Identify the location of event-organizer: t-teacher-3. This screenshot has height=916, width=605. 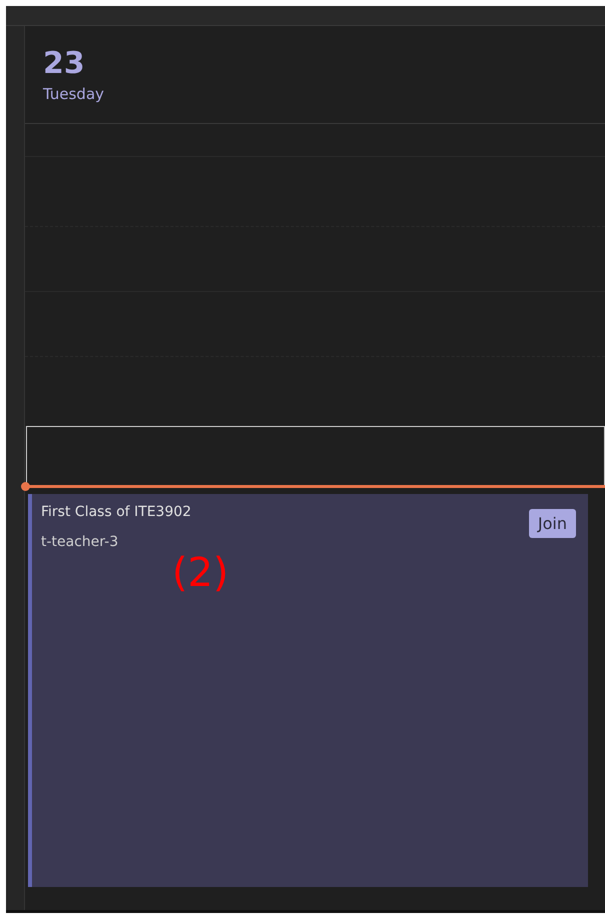
(80, 542).